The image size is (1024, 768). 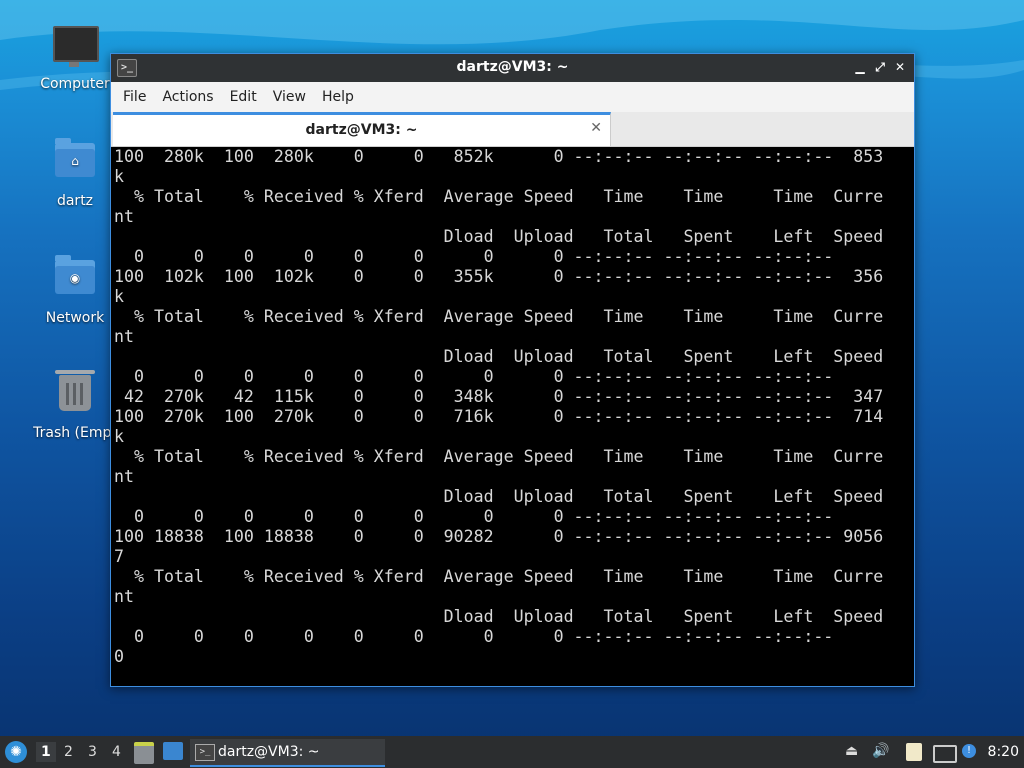 What do you see at coordinates (75, 279) in the screenshot?
I see `network-folder-icon: ◉` at bounding box center [75, 279].